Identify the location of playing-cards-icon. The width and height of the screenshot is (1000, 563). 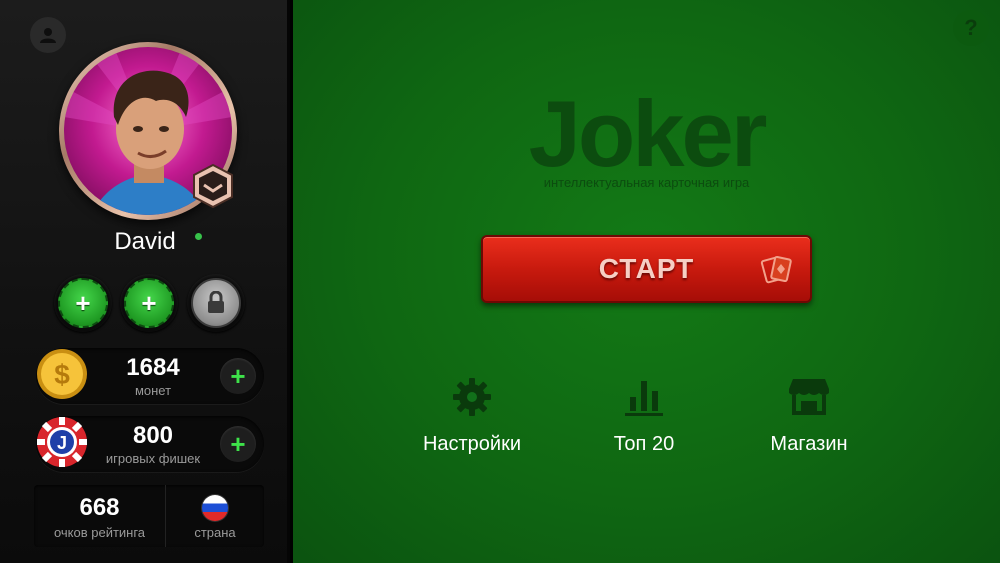
(776, 269).